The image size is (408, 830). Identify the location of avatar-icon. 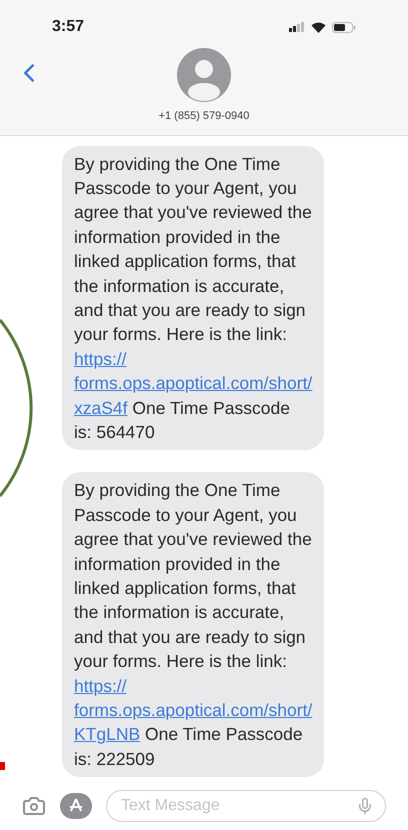
(204, 75).